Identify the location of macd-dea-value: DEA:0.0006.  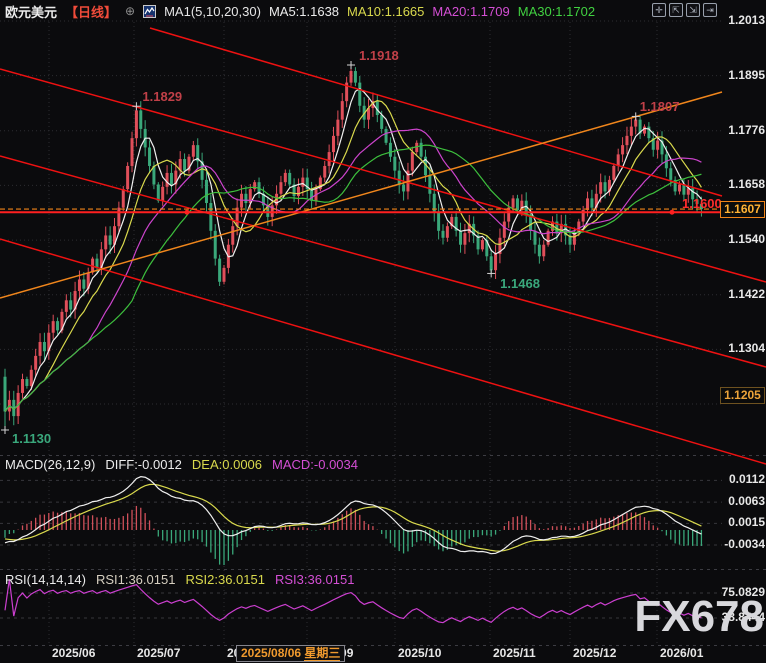
(227, 464).